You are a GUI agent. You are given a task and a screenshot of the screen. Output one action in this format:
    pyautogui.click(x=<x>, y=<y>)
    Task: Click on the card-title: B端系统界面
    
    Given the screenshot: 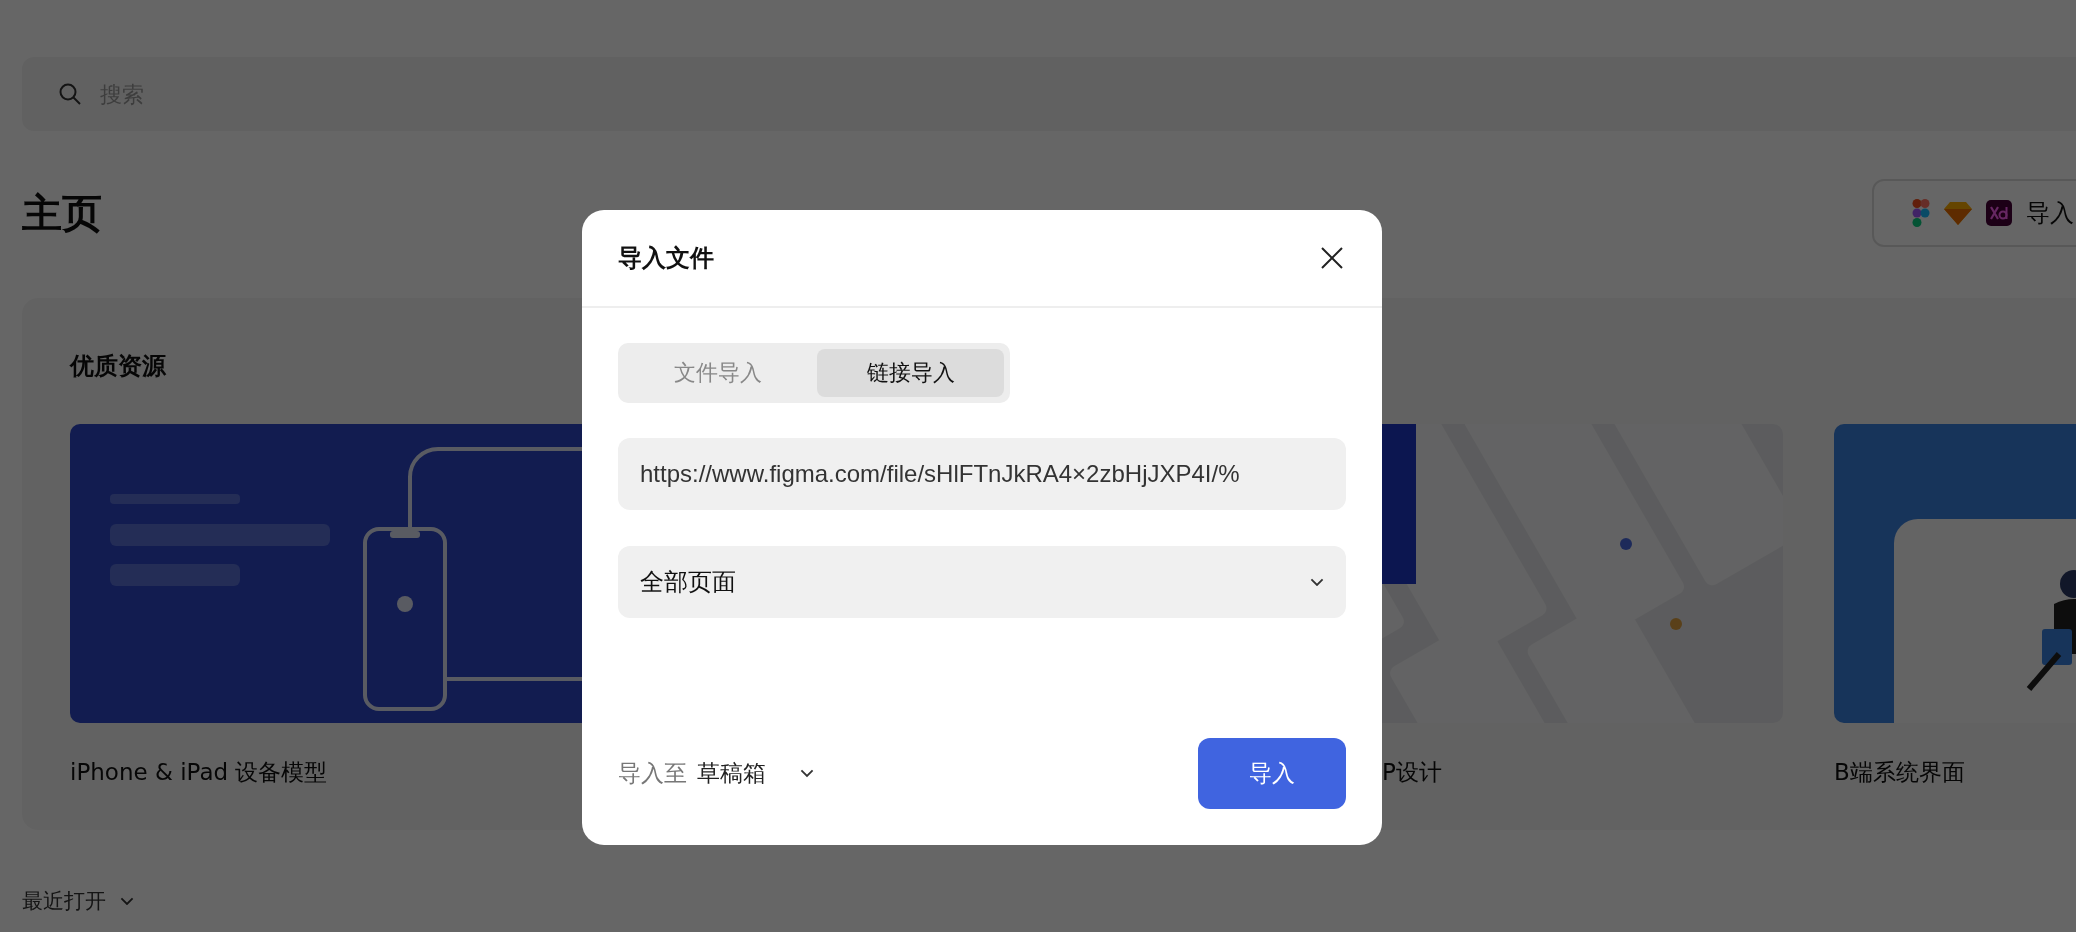 What is the action you would take?
    pyautogui.click(x=1899, y=772)
    